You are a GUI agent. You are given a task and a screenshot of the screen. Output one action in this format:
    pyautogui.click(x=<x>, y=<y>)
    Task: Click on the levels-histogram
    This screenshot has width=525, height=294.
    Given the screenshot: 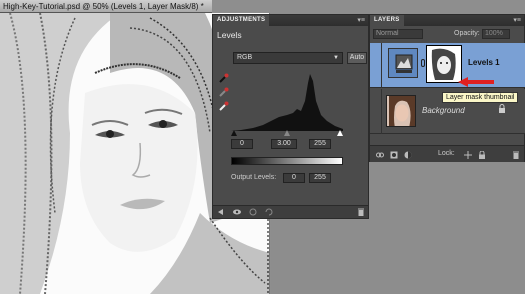 What is the action you would take?
    pyautogui.click(x=287, y=102)
    